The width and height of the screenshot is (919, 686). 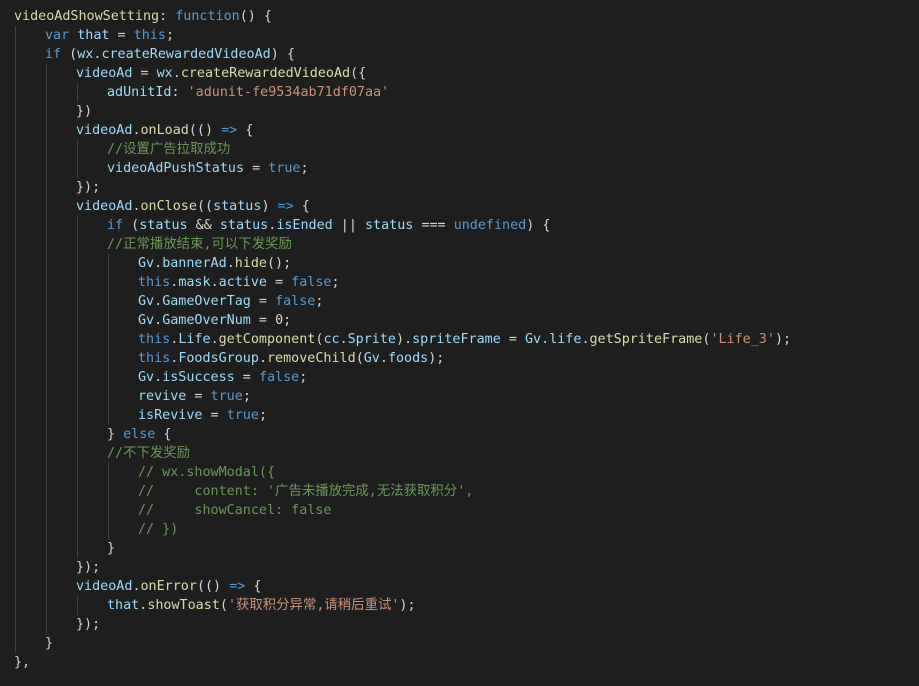 I want to click on code-line: this.FoodsGroup.removeChild(Gv.foods);, so click(x=459, y=358).